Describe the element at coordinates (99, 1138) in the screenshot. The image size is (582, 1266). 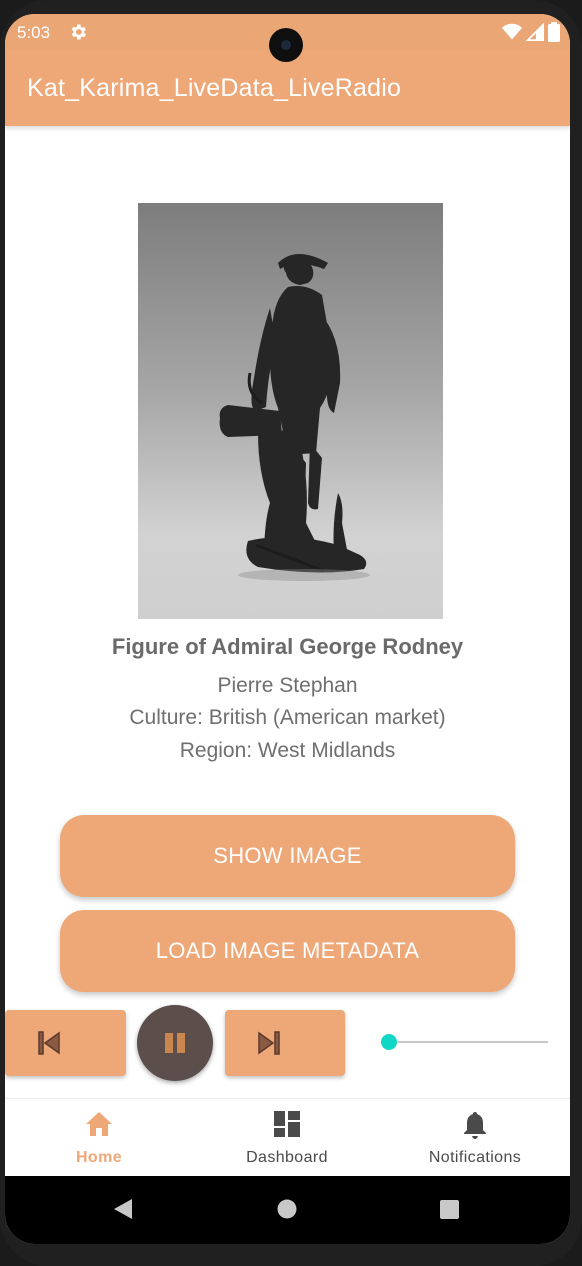
I see `nav-home: Home` at that location.